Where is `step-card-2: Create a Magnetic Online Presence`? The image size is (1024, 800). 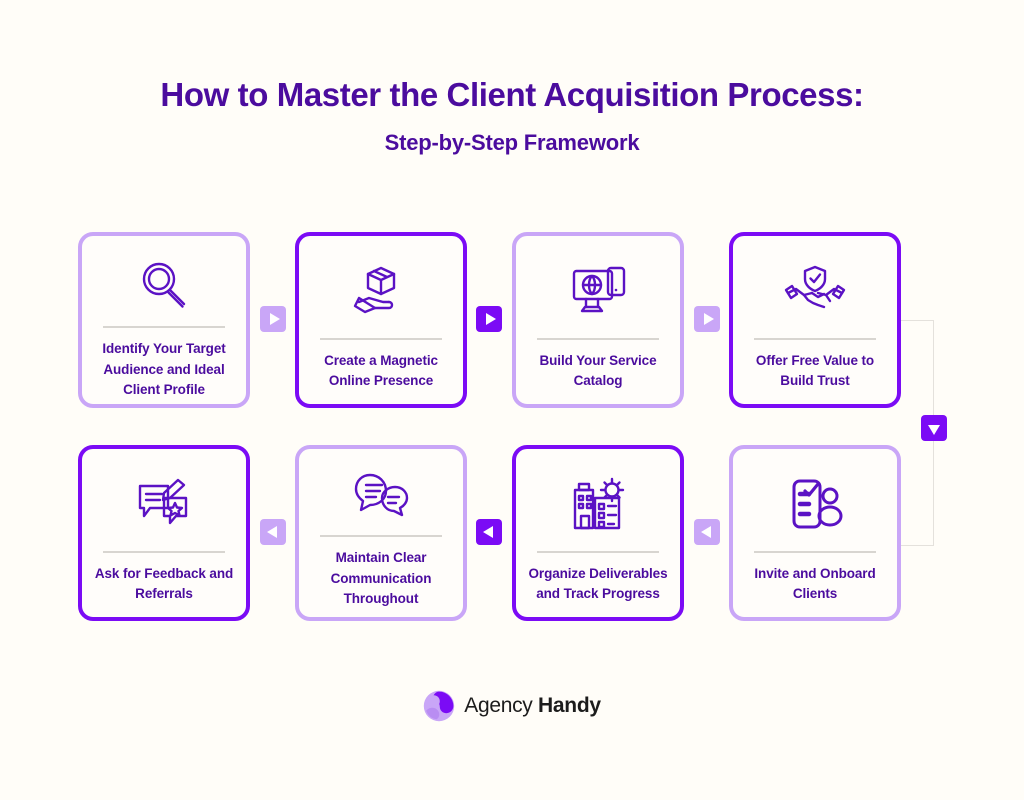
step-card-2: Create a Magnetic Online Presence is located at coordinates (381, 320).